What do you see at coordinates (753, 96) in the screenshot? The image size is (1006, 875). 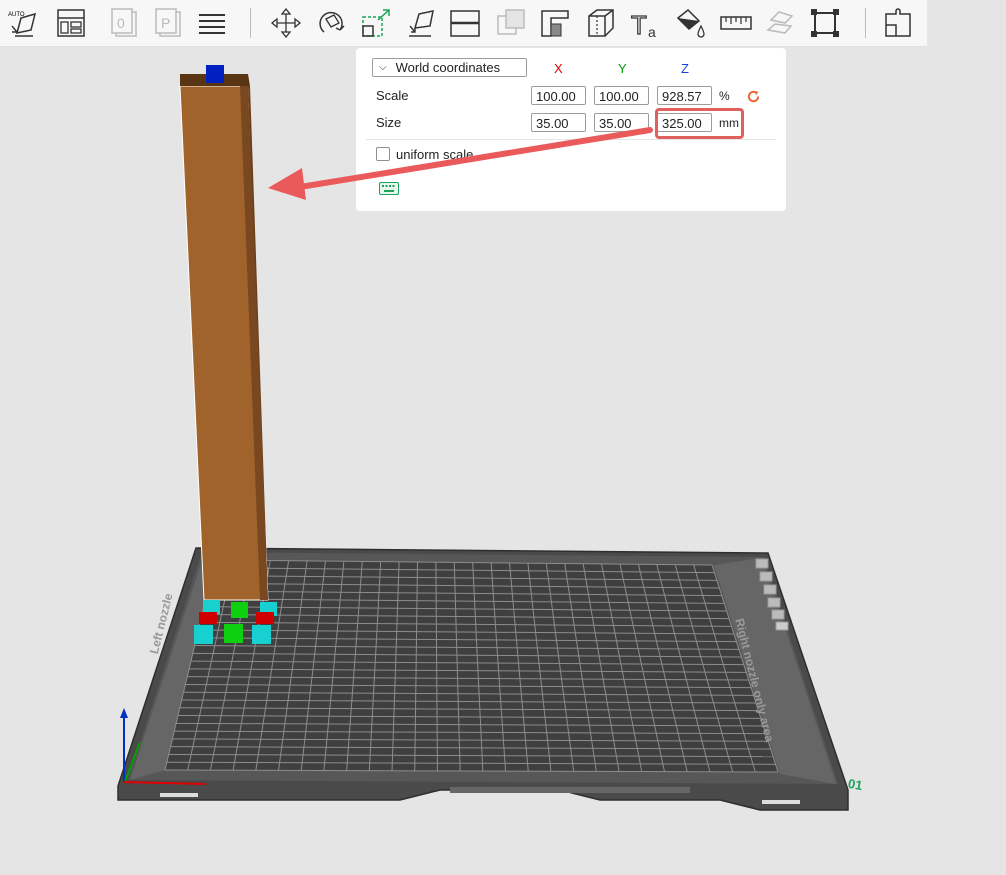 I see `reset-scale-icon` at bounding box center [753, 96].